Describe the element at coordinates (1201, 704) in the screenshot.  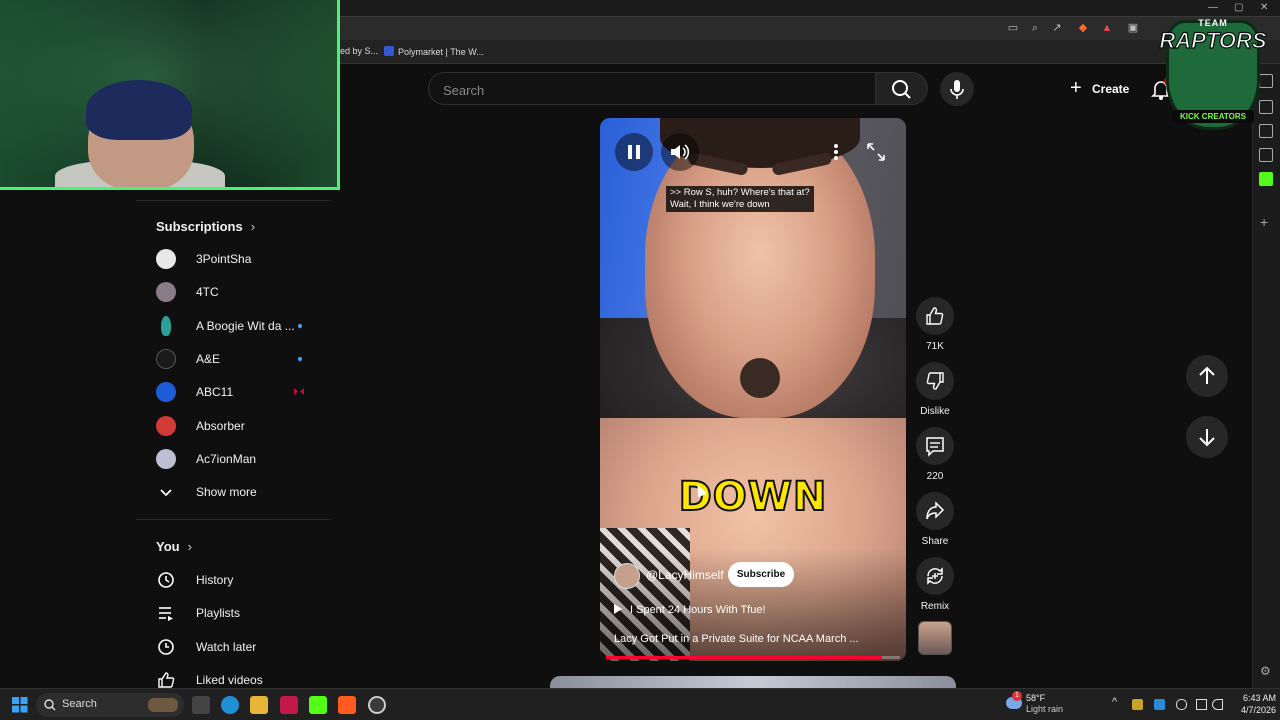
I see `network-icon` at that location.